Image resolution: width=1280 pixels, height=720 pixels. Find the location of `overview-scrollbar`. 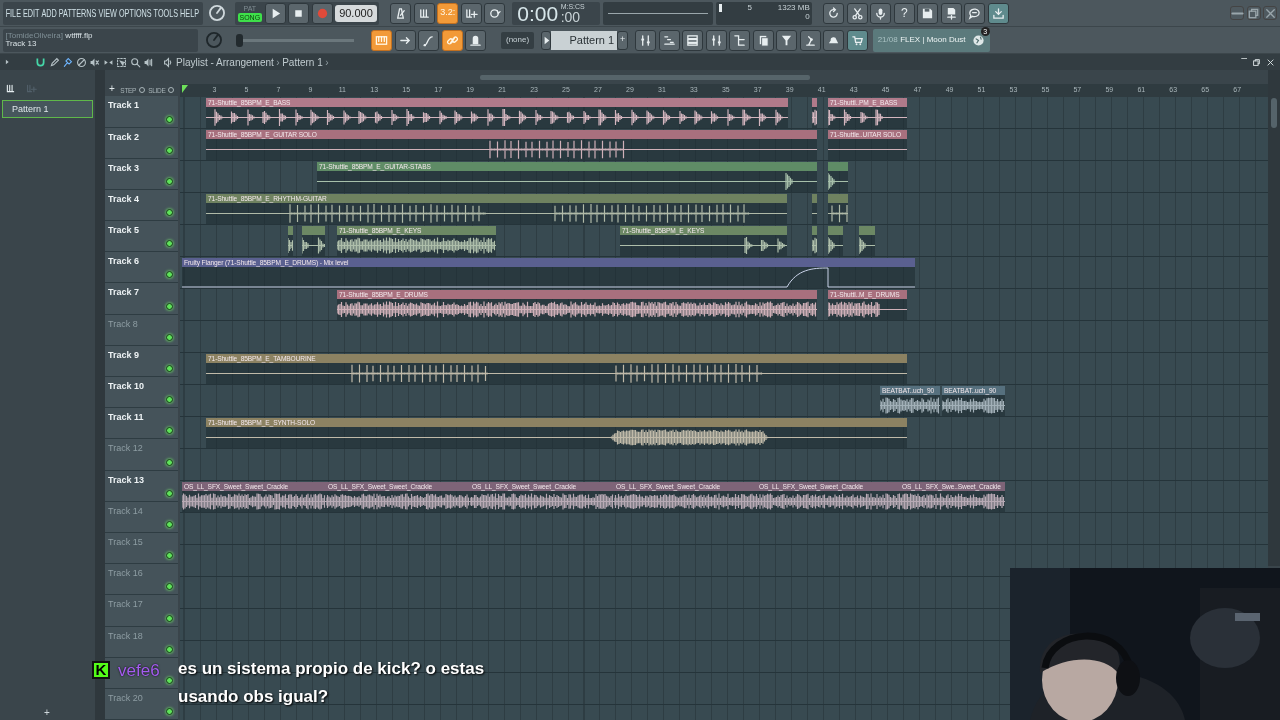

overview-scrollbar is located at coordinates (645, 77).